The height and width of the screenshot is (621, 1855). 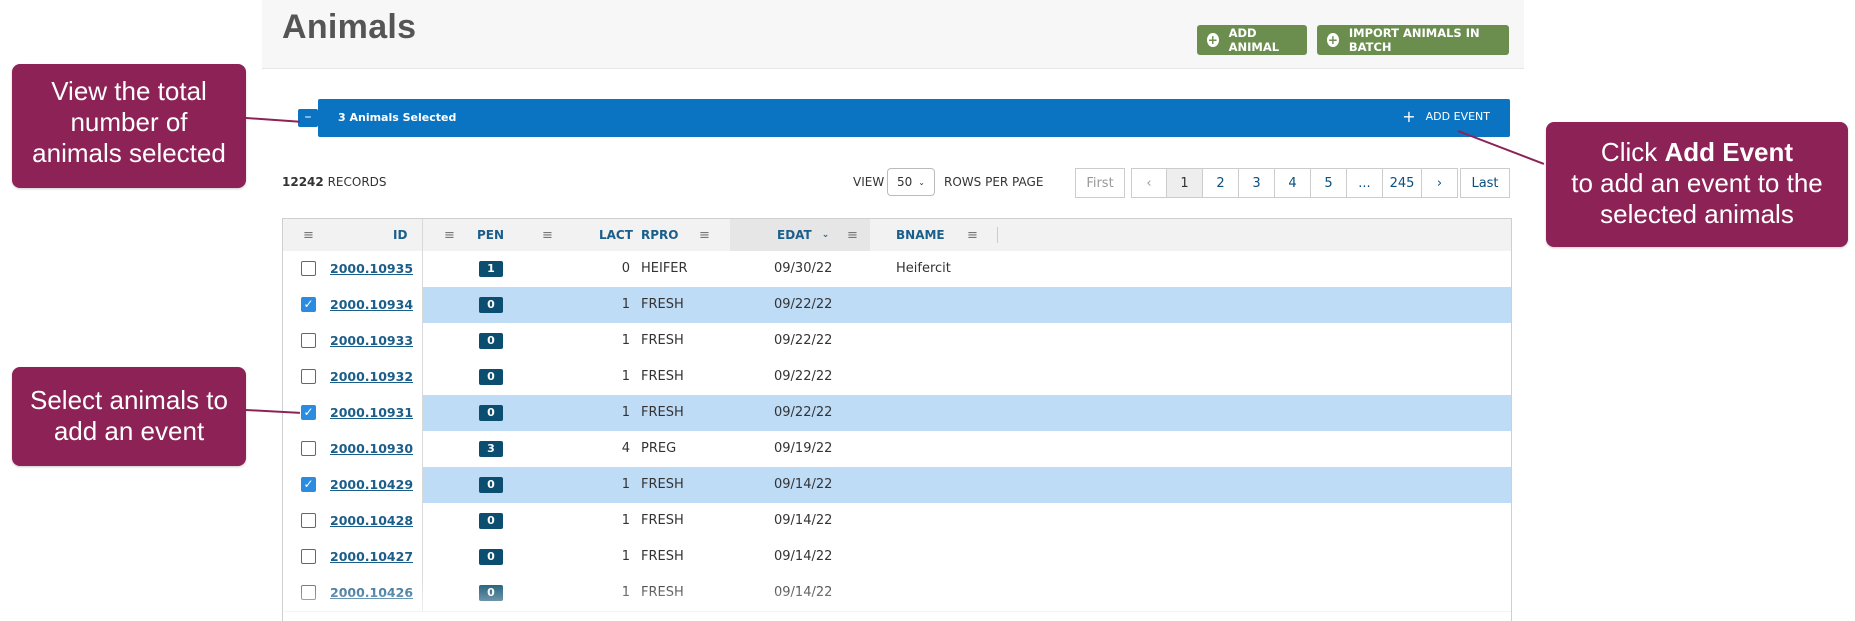 What do you see at coordinates (1100, 183) in the screenshot?
I see `page-first-button: First` at bounding box center [1100, 183].